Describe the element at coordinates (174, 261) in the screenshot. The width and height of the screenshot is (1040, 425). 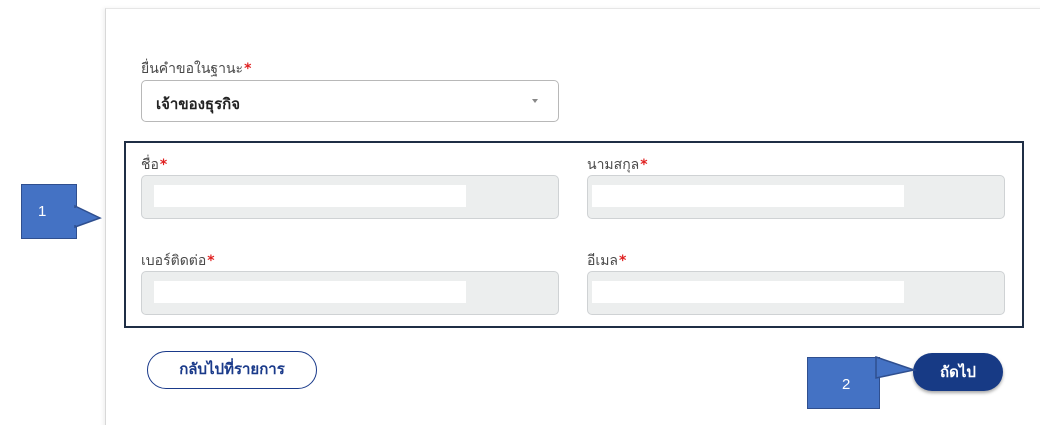
I see `phone-label-text: เบอร์ติดต่อ` at that location.